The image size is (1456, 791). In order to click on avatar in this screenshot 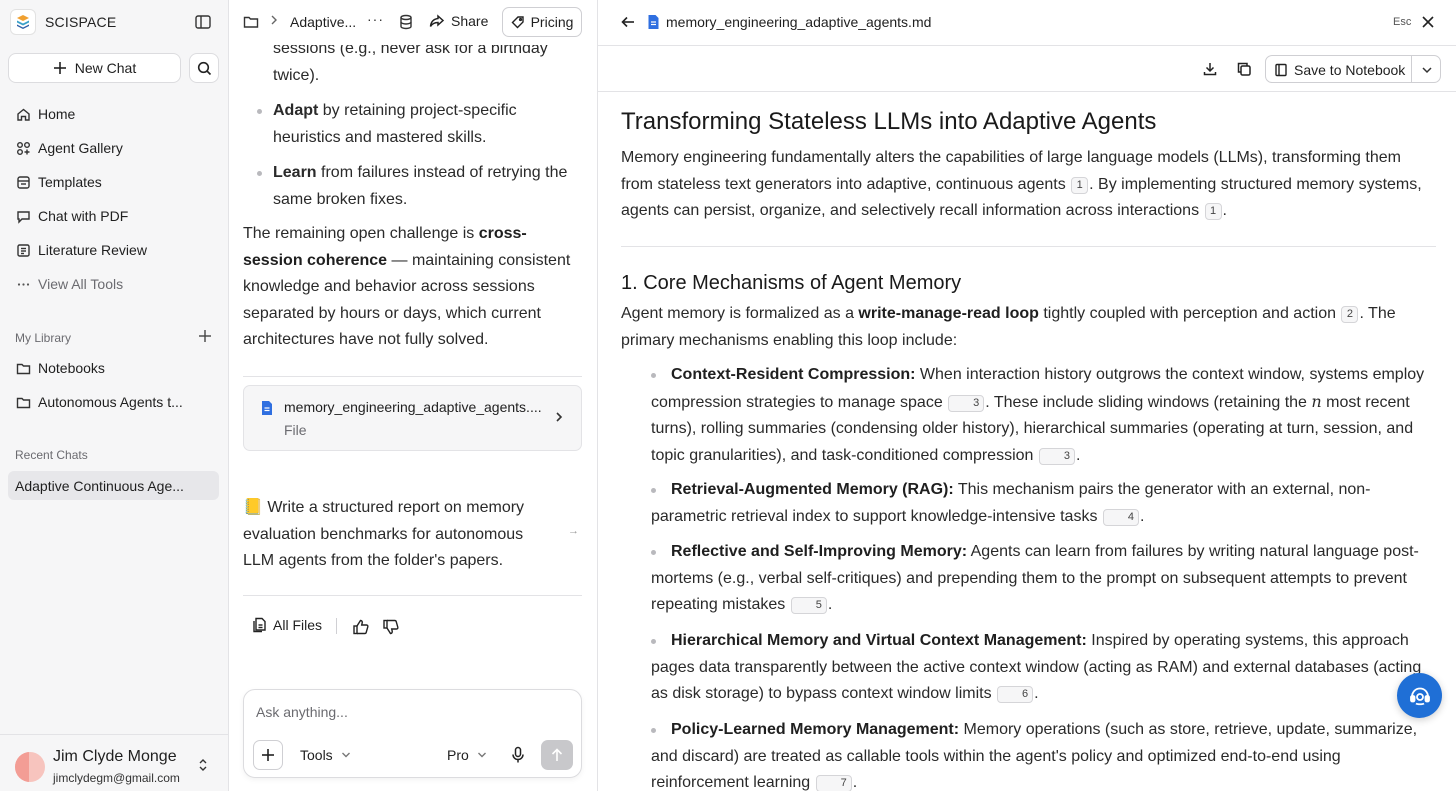, I will do `click(30, 767)`.